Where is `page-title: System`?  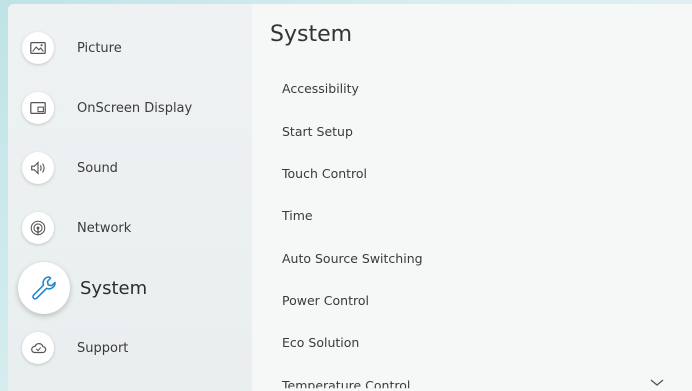 page-title: System is located at coordinates (311, 34).